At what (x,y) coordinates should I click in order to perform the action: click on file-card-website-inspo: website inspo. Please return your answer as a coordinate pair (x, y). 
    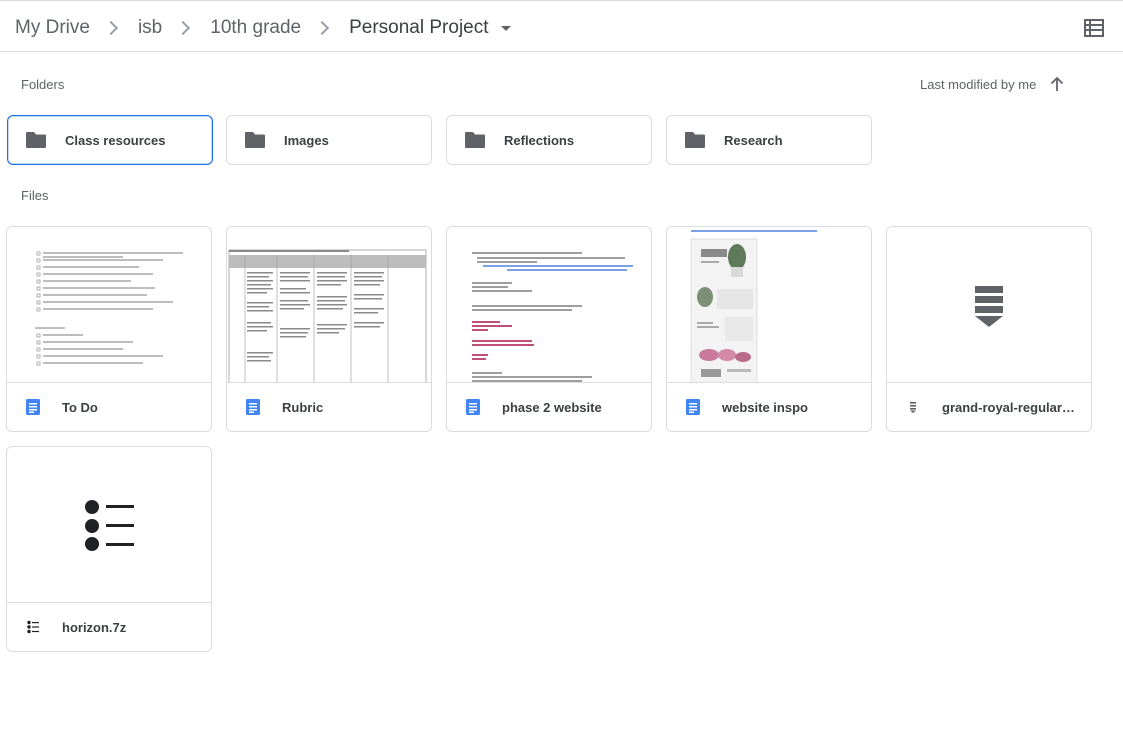
    Looking at the image, I should click on (769, 329).